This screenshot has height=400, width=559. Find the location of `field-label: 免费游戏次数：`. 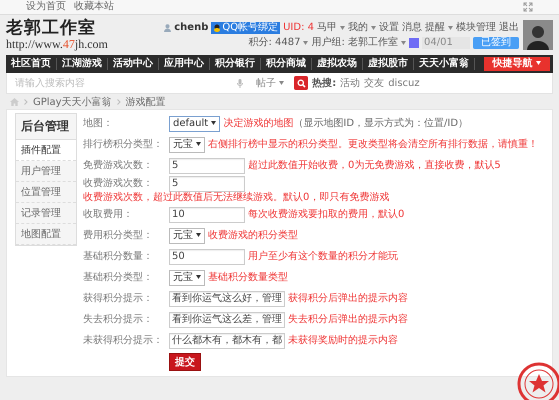

field-label: 免费游戏次数： is located at coordinates (118, 166).